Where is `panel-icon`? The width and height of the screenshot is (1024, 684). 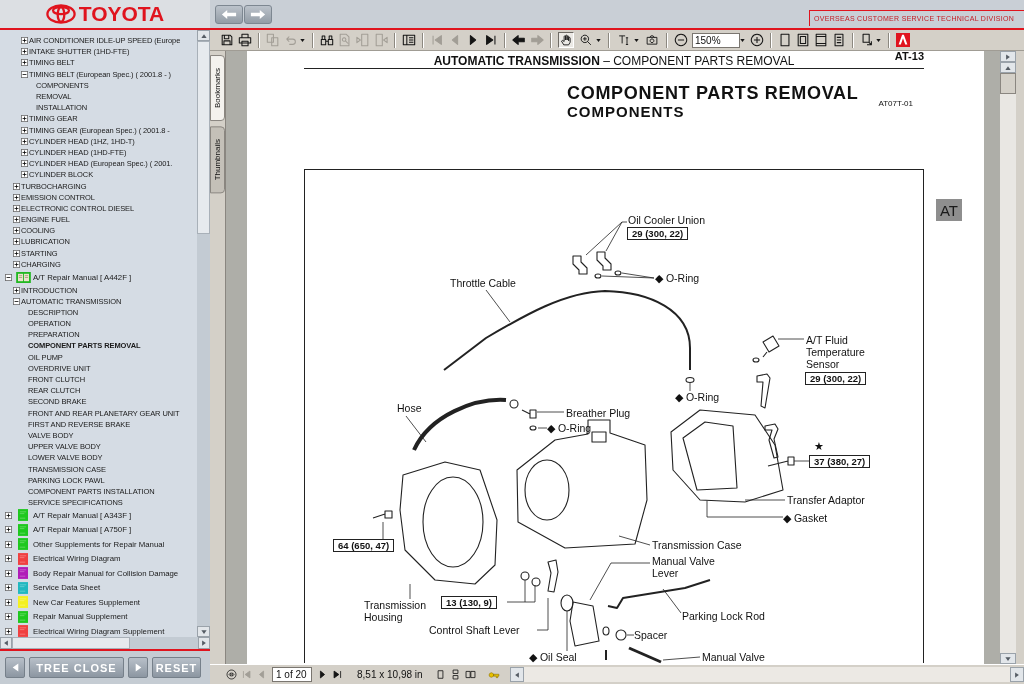
panel-icon is located at coordinates (409, 40).